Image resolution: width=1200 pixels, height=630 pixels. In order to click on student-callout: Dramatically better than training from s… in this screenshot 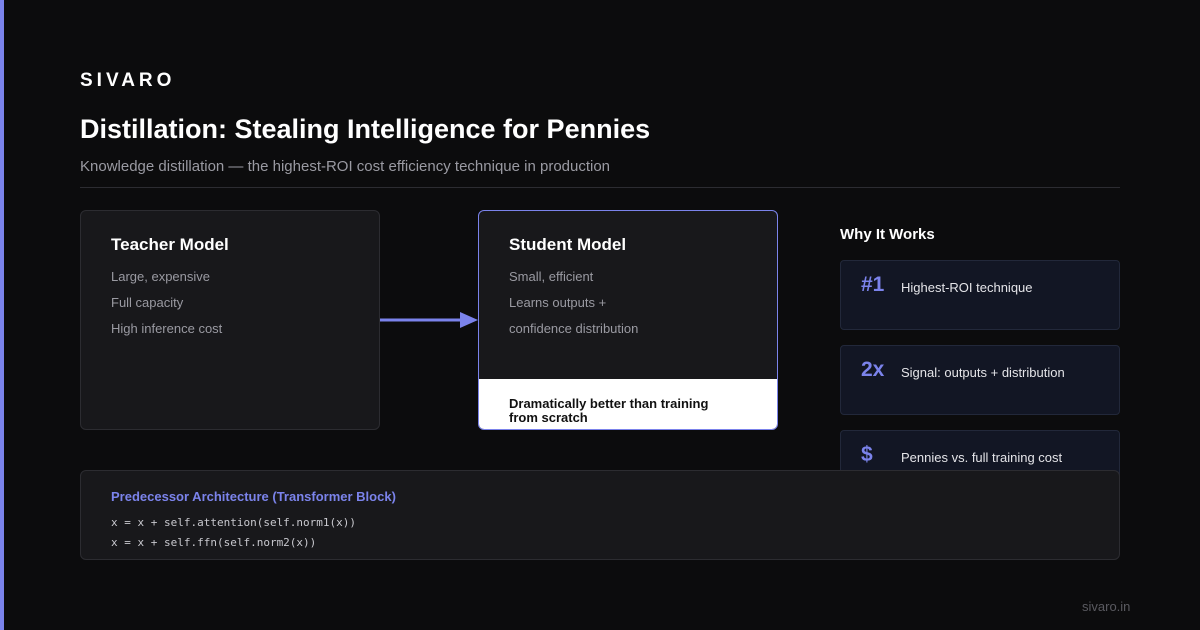, I will do `click(628, 404)`.